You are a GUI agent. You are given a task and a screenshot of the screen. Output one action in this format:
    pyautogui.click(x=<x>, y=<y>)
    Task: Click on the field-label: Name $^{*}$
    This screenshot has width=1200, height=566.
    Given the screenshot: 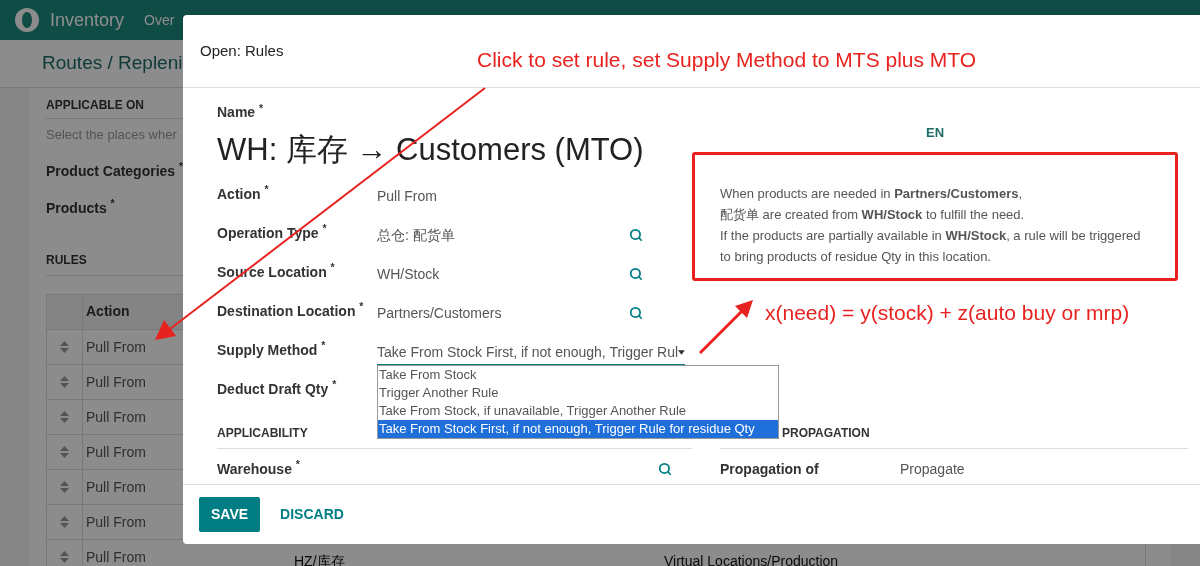 What is the action you would take?
    pyautogui.click(x=241, y=112)
    